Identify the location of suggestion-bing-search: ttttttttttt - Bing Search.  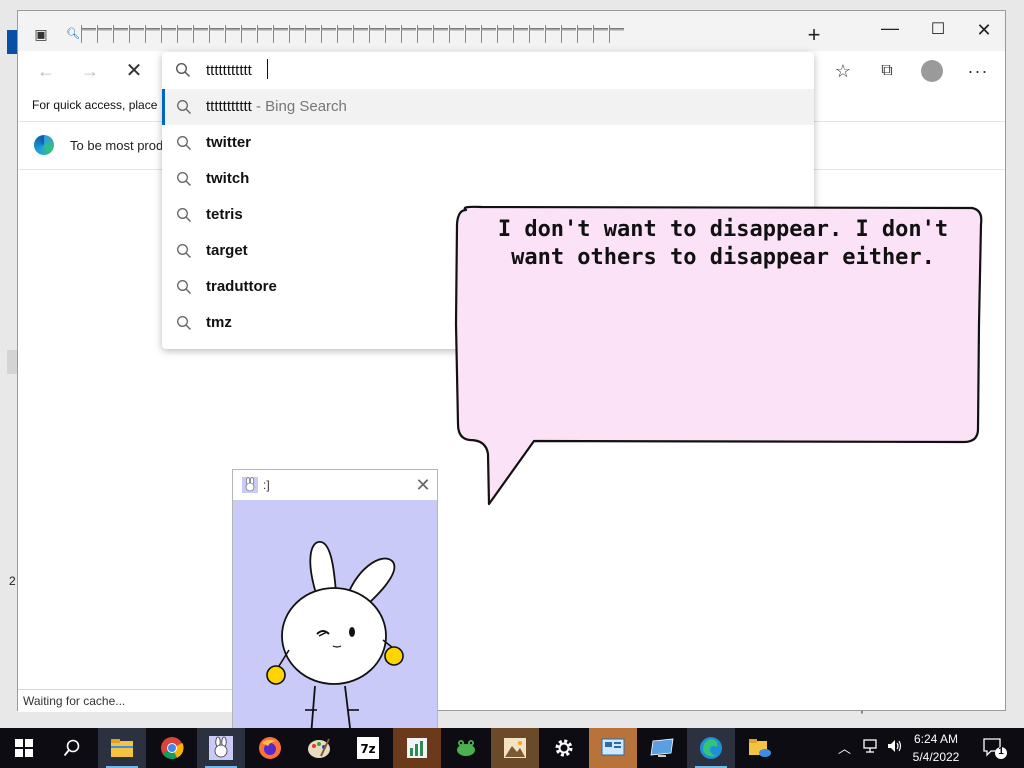
(488, 107).